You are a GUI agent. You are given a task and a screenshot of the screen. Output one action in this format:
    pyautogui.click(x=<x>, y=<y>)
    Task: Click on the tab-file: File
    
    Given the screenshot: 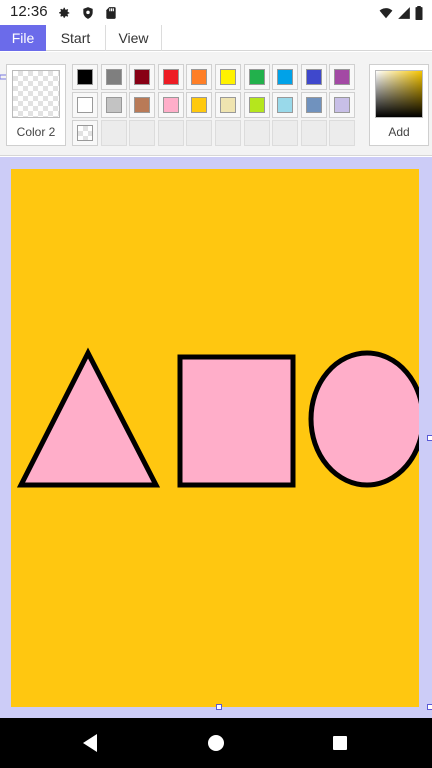 What is the action you would take?
    pyautogui.click(x=23, y=38)
    